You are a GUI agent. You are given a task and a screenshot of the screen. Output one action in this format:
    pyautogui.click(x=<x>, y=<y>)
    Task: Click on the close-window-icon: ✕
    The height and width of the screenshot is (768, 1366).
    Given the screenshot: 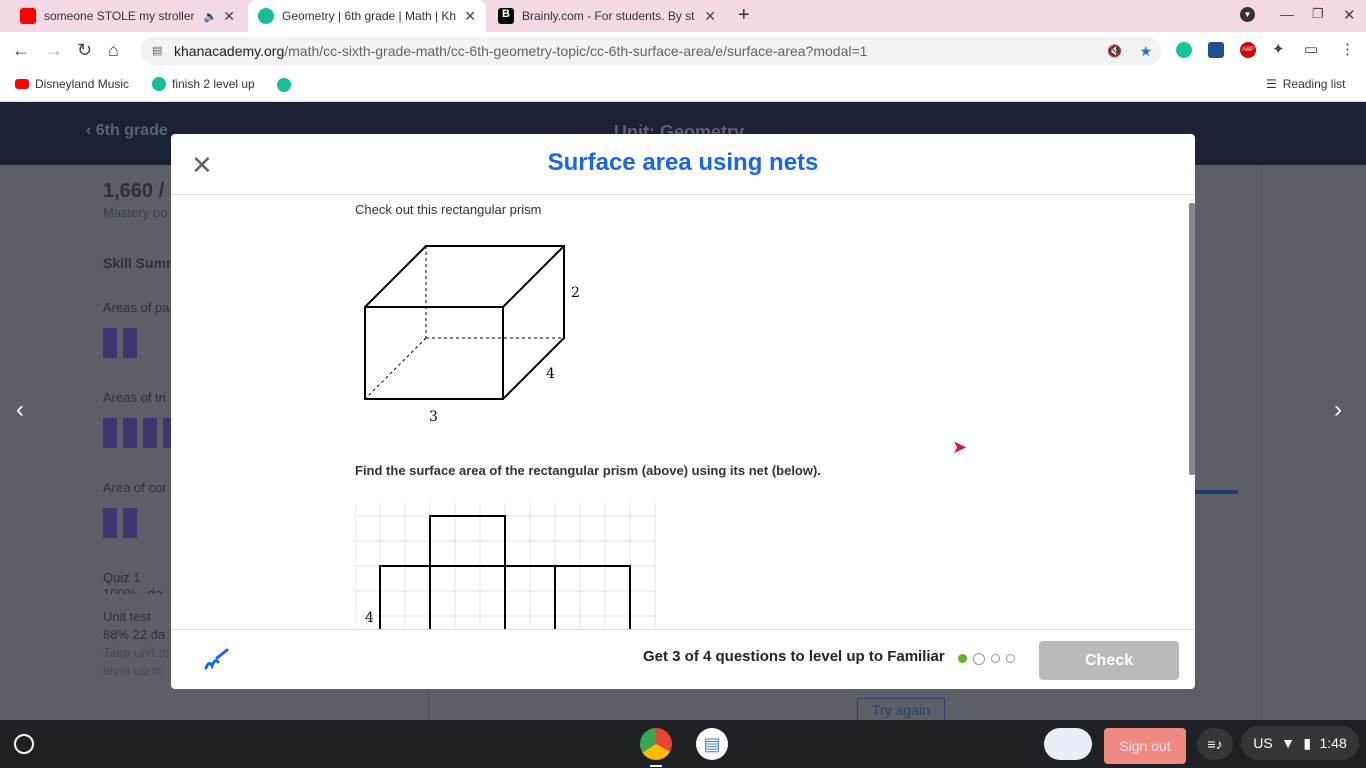 What is the action you would take?
    pyautogui.click(x=1349, y=15)
    